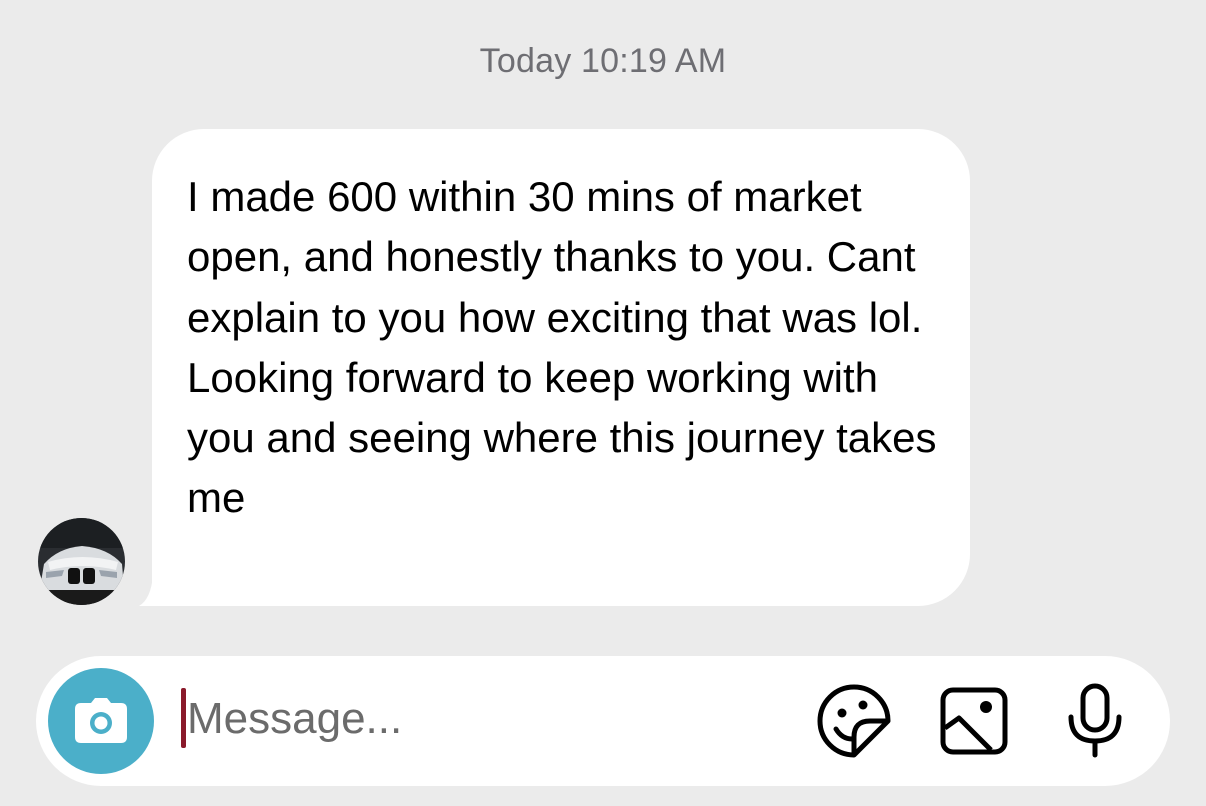 Image resolution: width=1206 pixels, height=806 pixels. I want to click on camera-icon, so click(101, 720).